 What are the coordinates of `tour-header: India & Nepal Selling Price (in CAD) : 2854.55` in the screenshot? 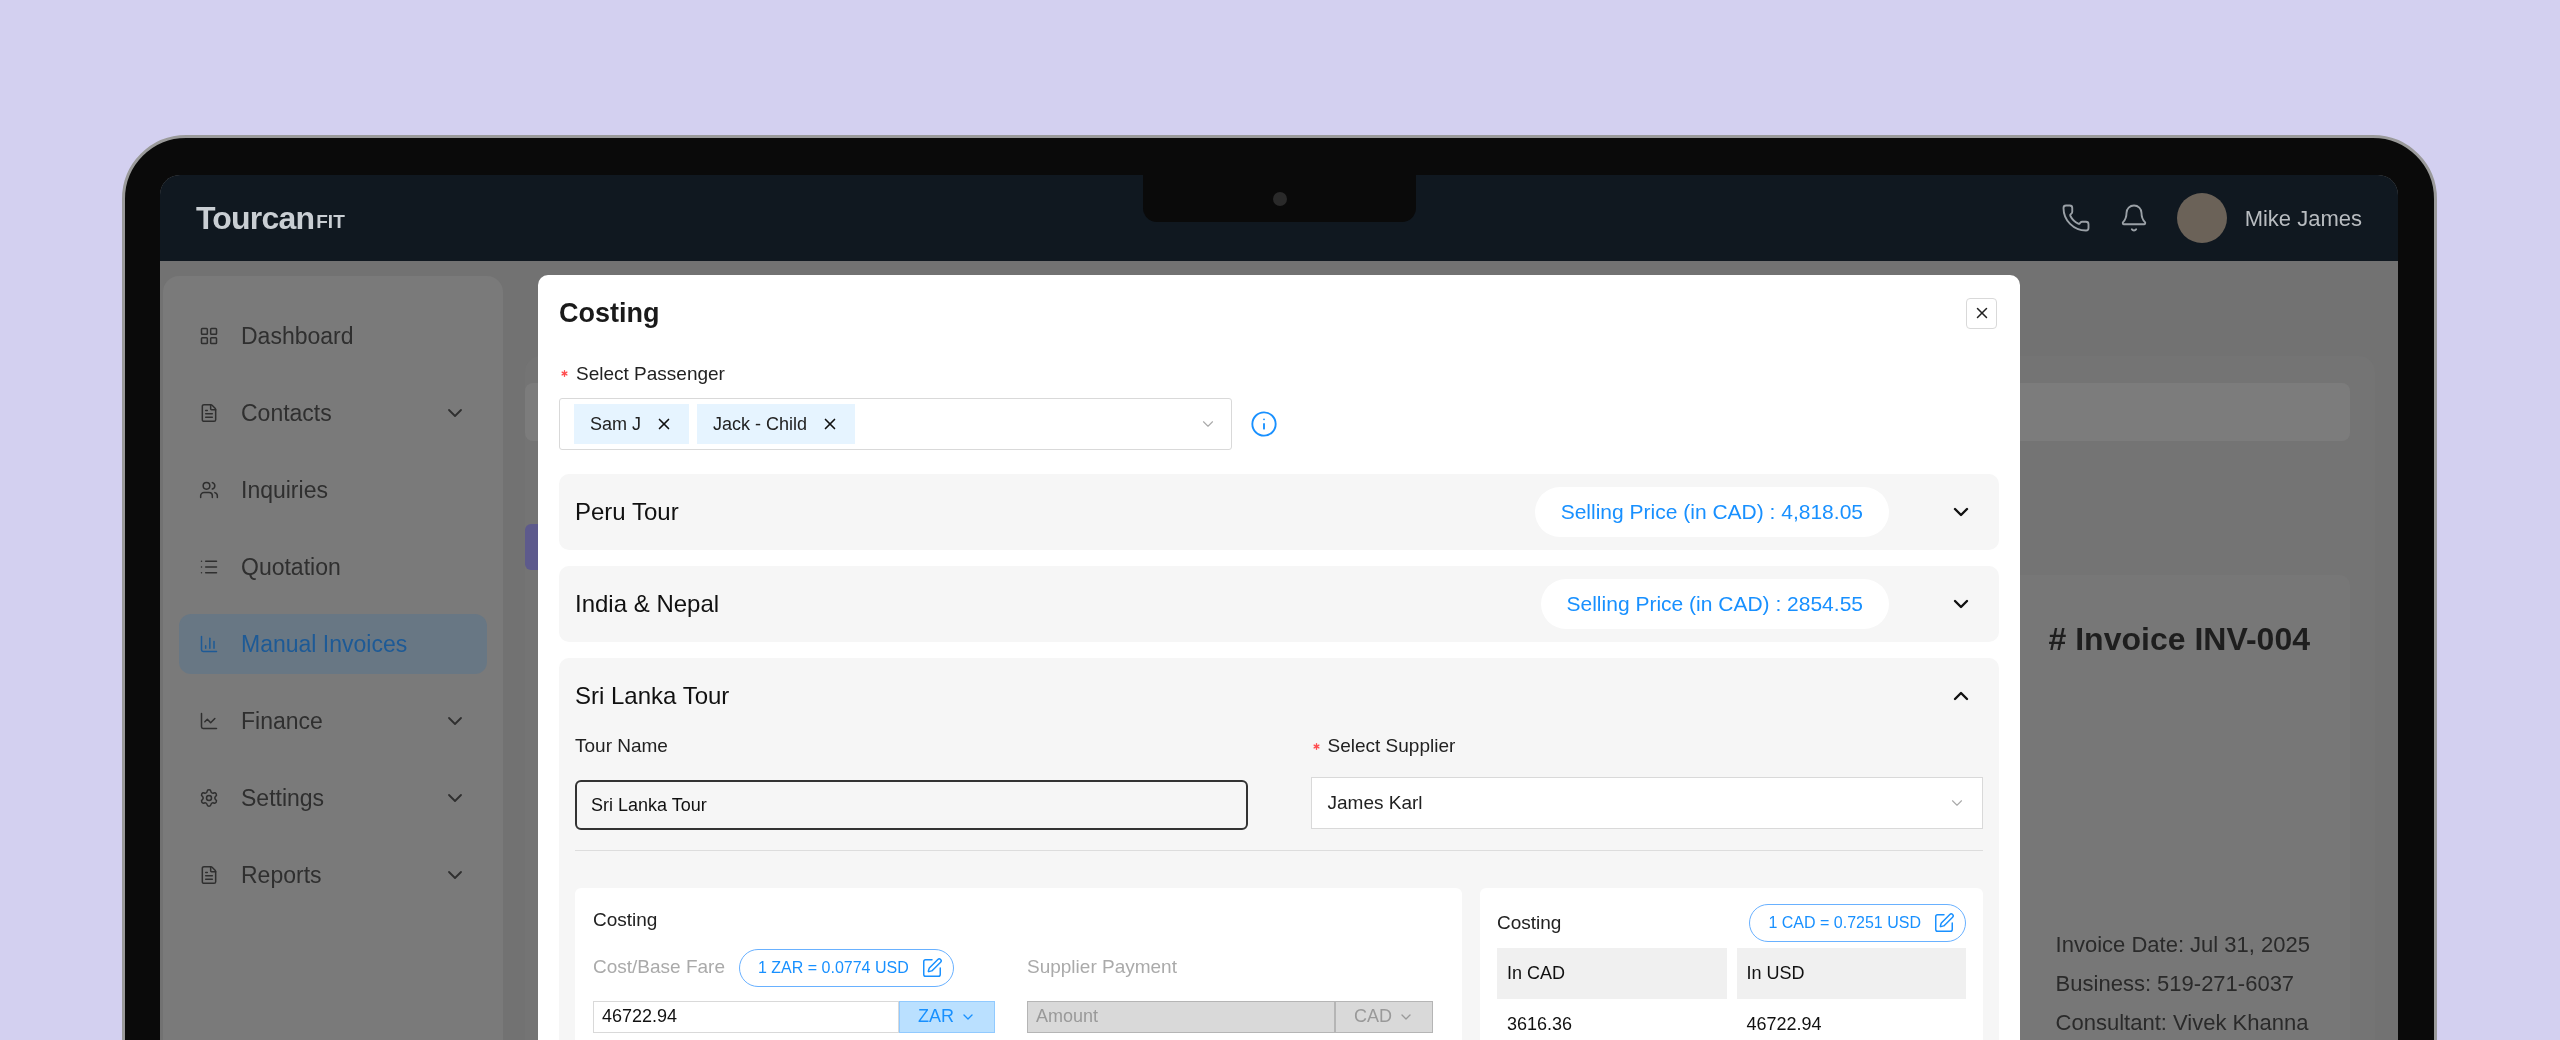 It's located at (1279, 604).